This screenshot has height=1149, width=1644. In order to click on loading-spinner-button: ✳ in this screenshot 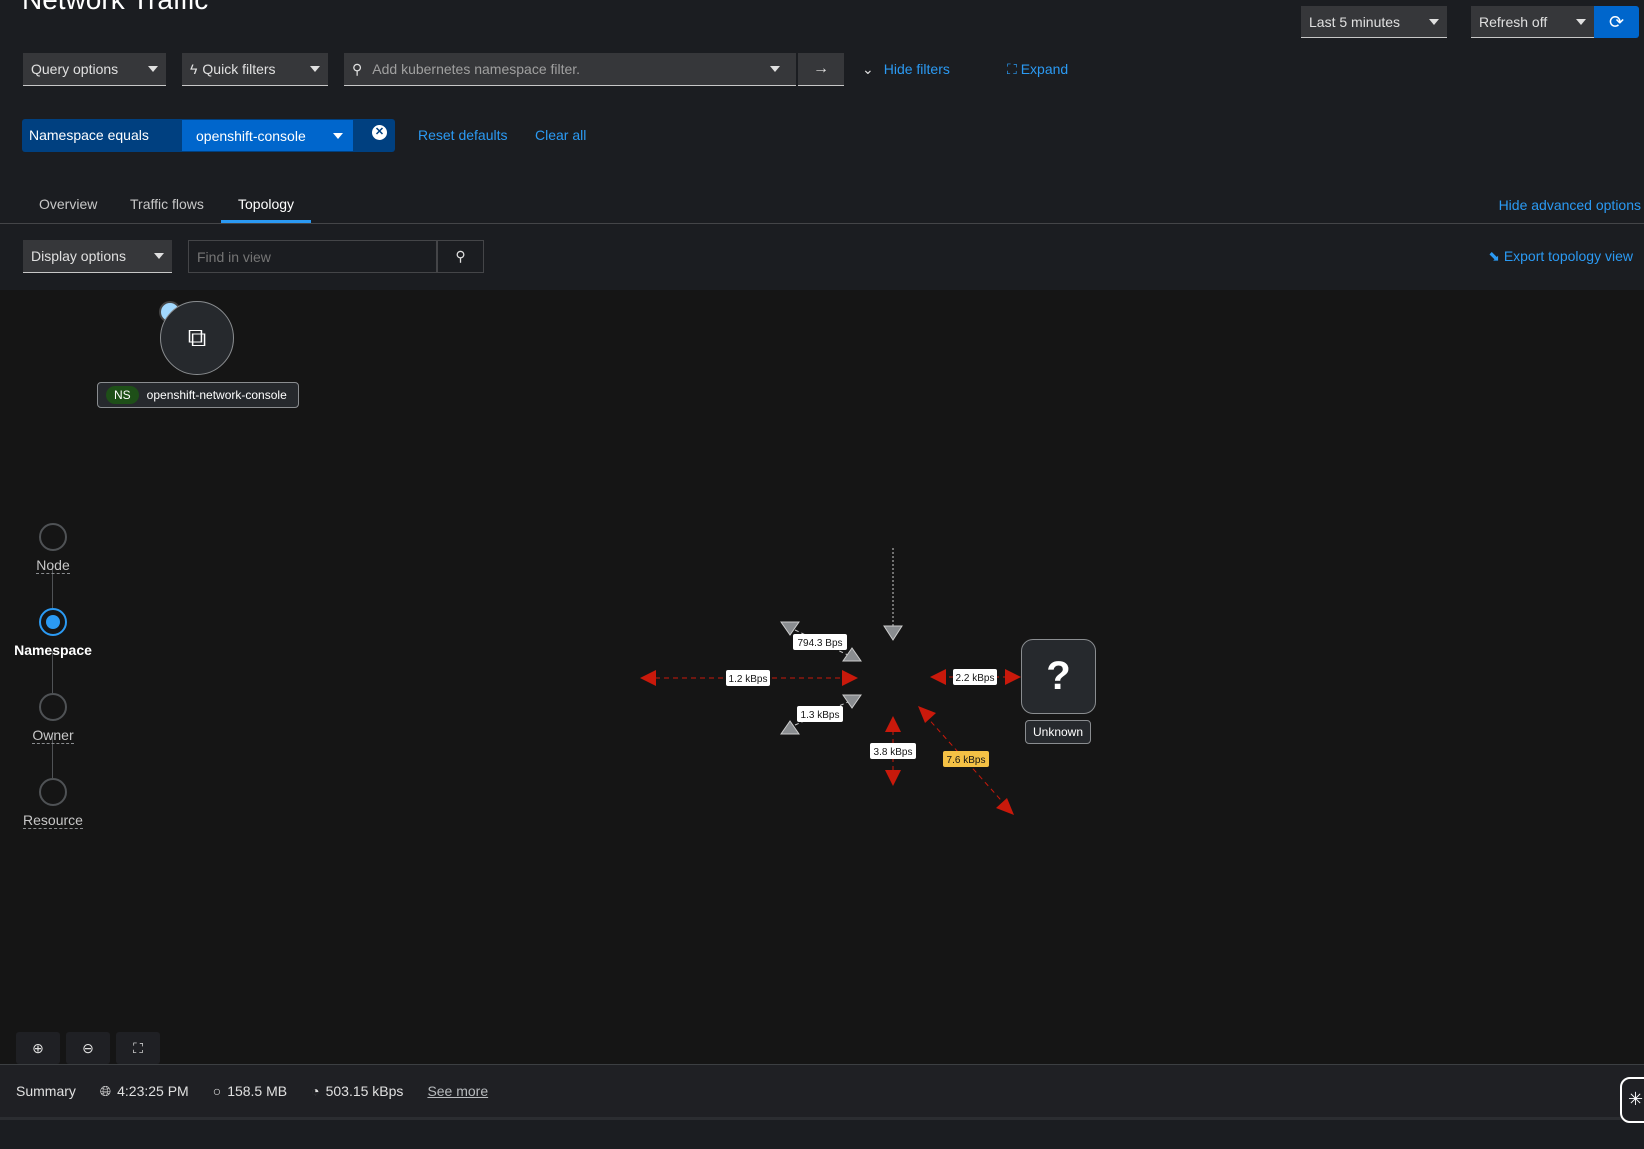, I will do `click(1632, 1100)`.